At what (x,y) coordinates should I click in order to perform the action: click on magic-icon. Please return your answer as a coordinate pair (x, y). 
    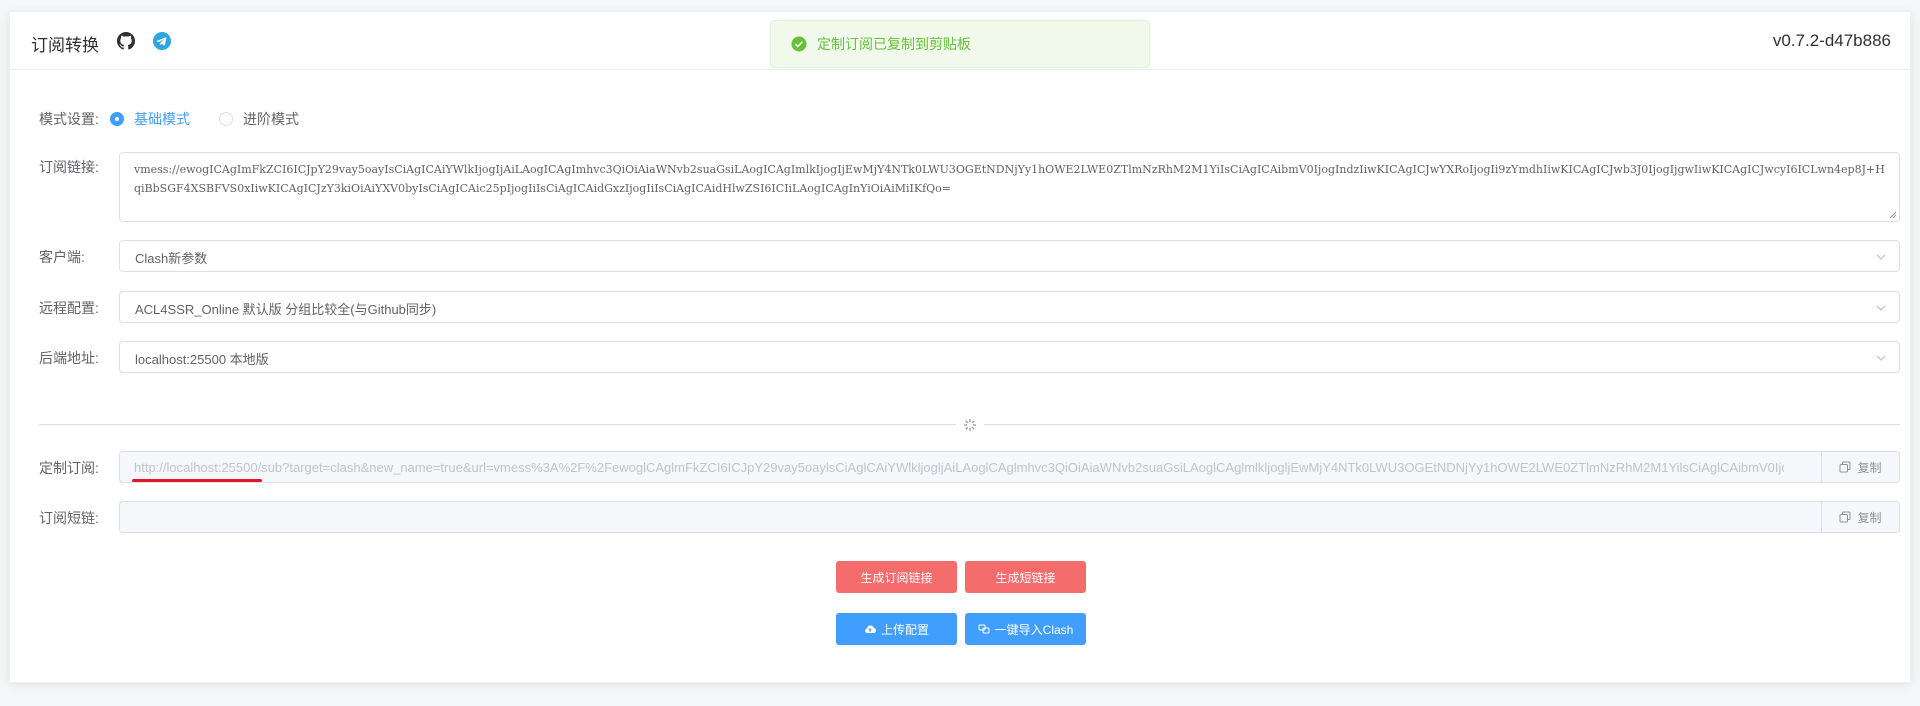
    Looking at the image, I should click on (970, 425).